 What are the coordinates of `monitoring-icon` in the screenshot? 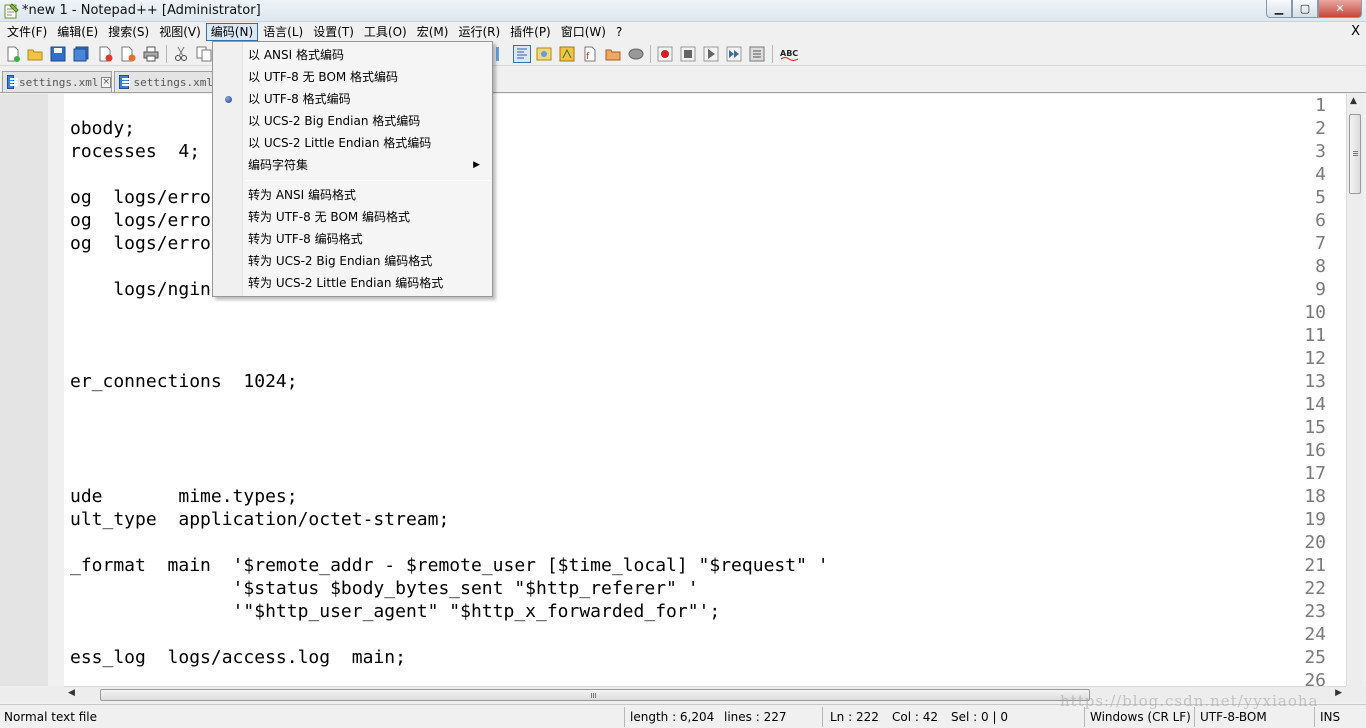 It's located at (636, 54).